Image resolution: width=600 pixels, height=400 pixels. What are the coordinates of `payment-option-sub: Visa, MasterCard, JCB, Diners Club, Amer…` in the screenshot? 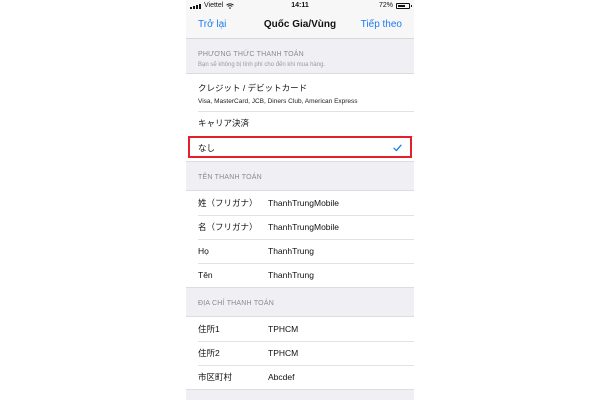 It's located at (278, 101).